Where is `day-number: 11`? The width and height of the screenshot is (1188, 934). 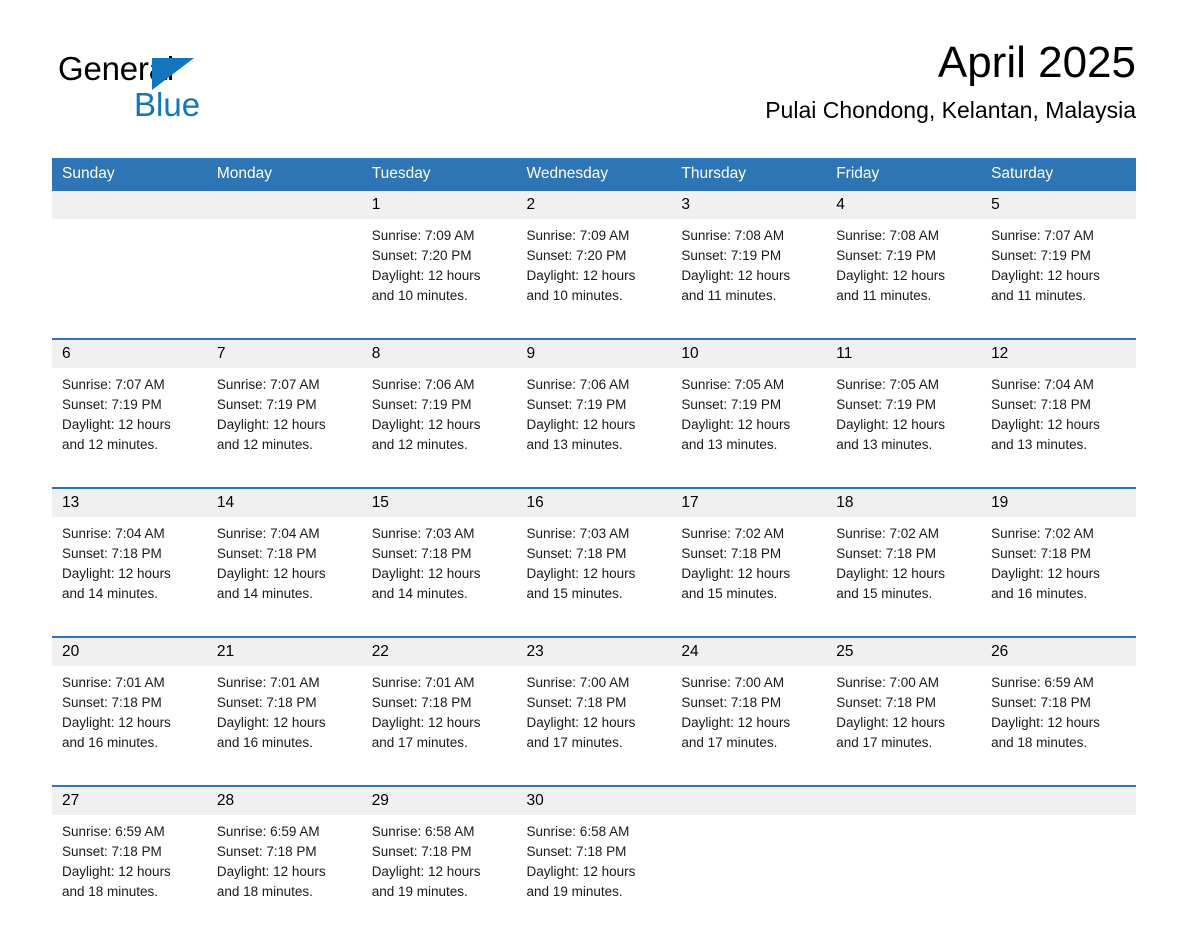 day-number: 11 is located at coordinates (904, 353).